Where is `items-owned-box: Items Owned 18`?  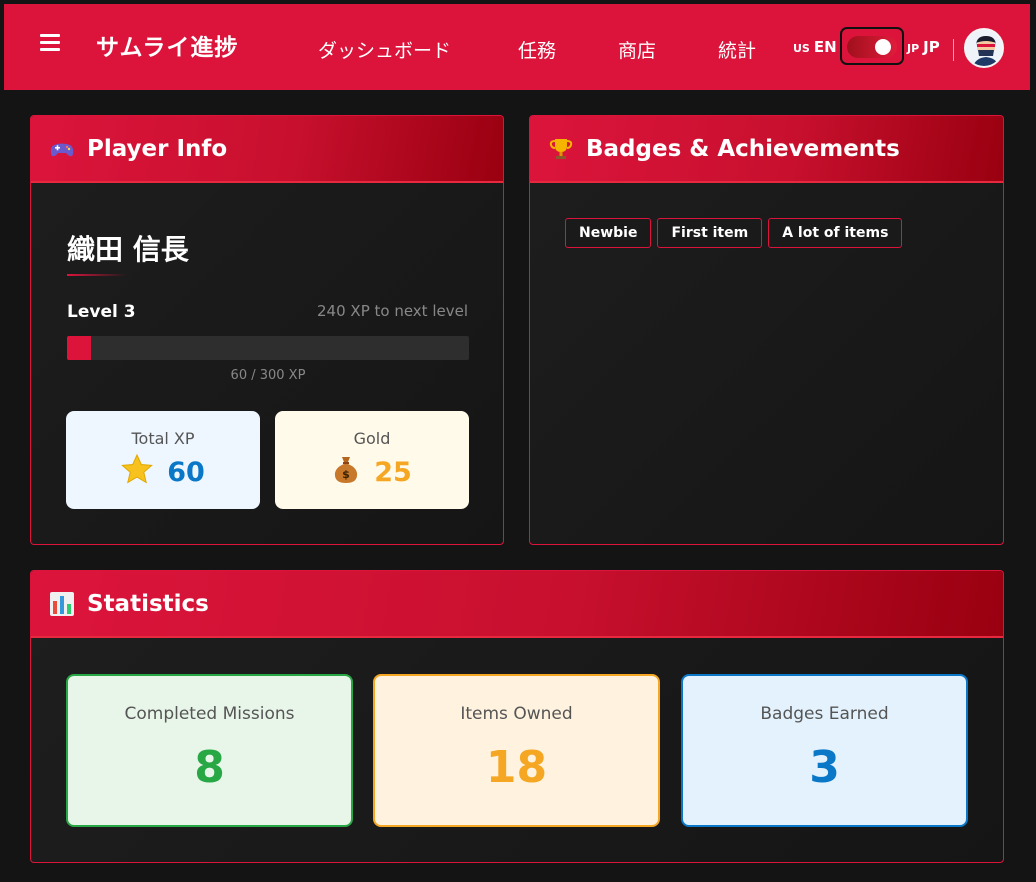 items-owned-box: Items Owned 18 is located at coordinates (516, 750).